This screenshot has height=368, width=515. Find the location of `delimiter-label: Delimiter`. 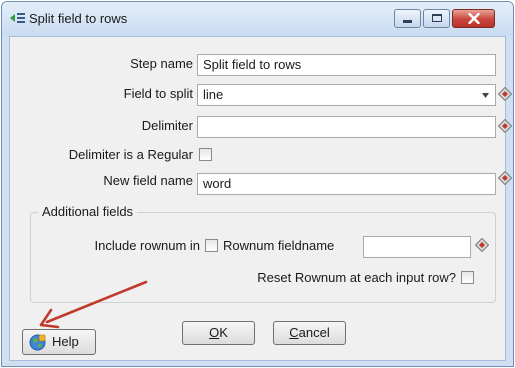

delimiter-label: Delimiter is located at coordinates (167, 125).